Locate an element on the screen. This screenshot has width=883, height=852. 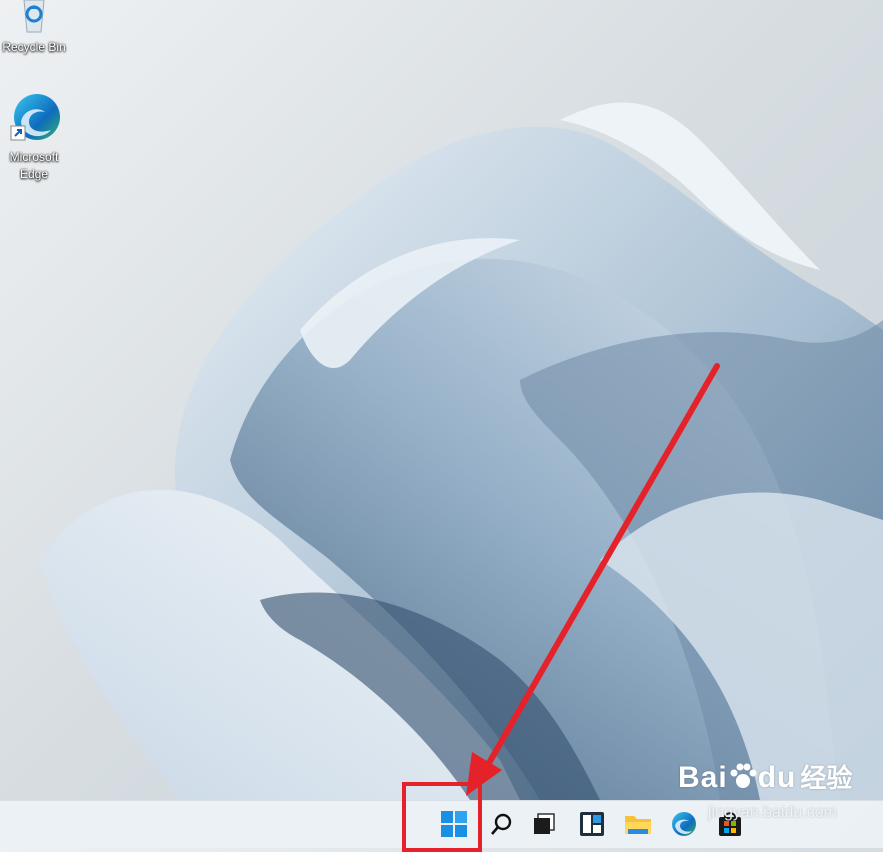
recycle-bin-icon is located at coordinates (34, 16).